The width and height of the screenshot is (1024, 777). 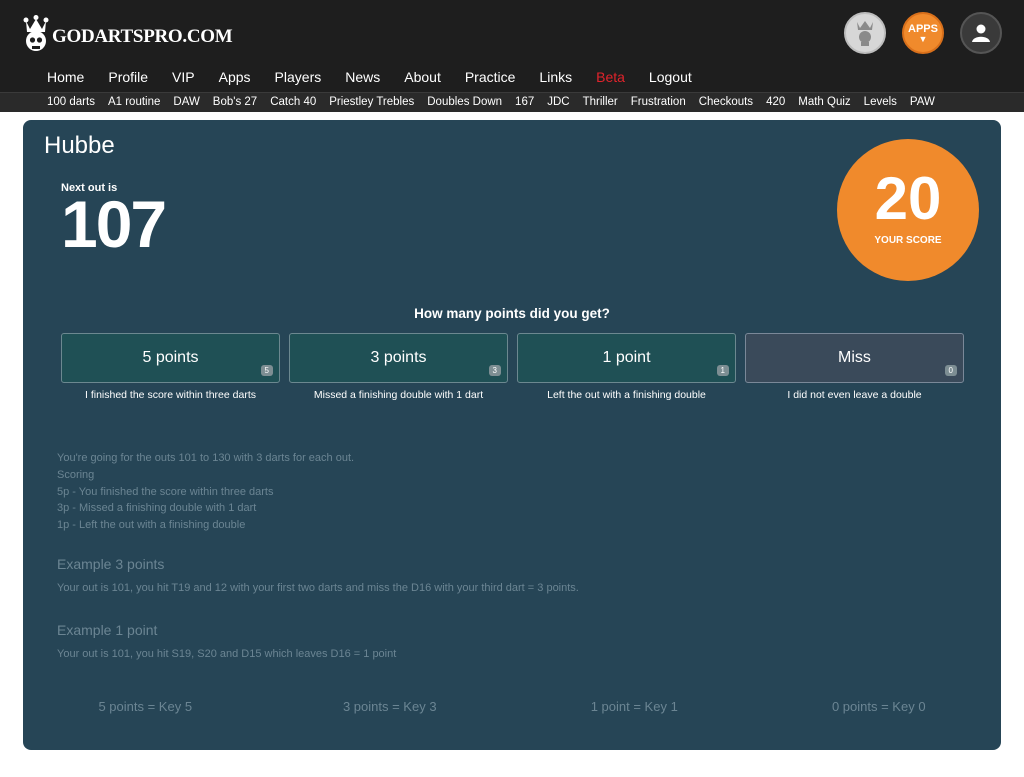 What do you see at coordinates (981, 33) in the screenshot?
I see `user-avatar-icon` at bounding box center [981, 33].